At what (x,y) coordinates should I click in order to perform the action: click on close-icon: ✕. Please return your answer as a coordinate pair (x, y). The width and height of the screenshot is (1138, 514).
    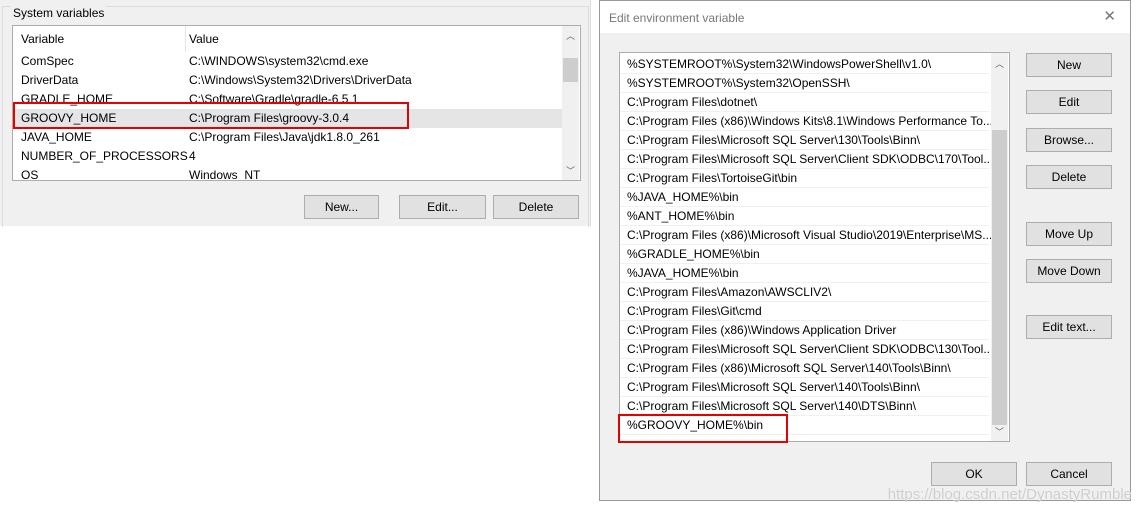
    Looking at the image, I should click on (1109, 16).